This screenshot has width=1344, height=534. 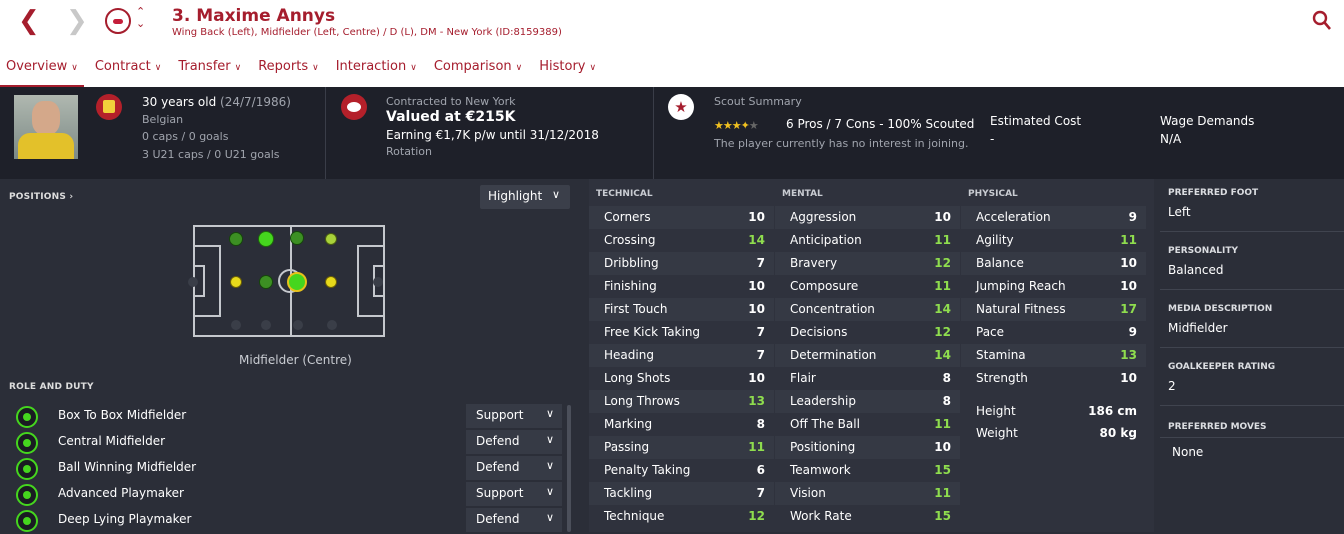 What do you see at coordinates (681, 516) in the screenshot?
I see `attribute-row: Technique 12` at bounding box center [681, 516].